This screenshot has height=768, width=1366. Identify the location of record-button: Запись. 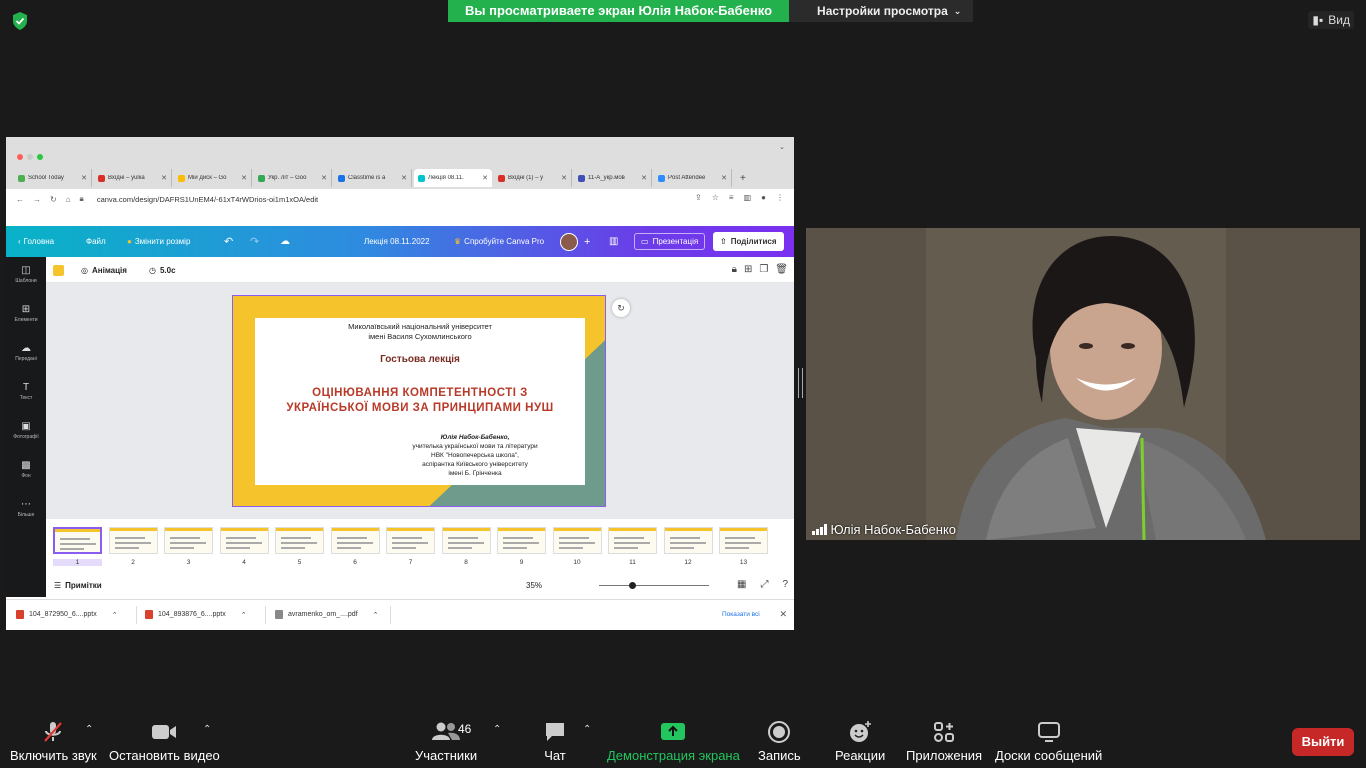
(779, 741).